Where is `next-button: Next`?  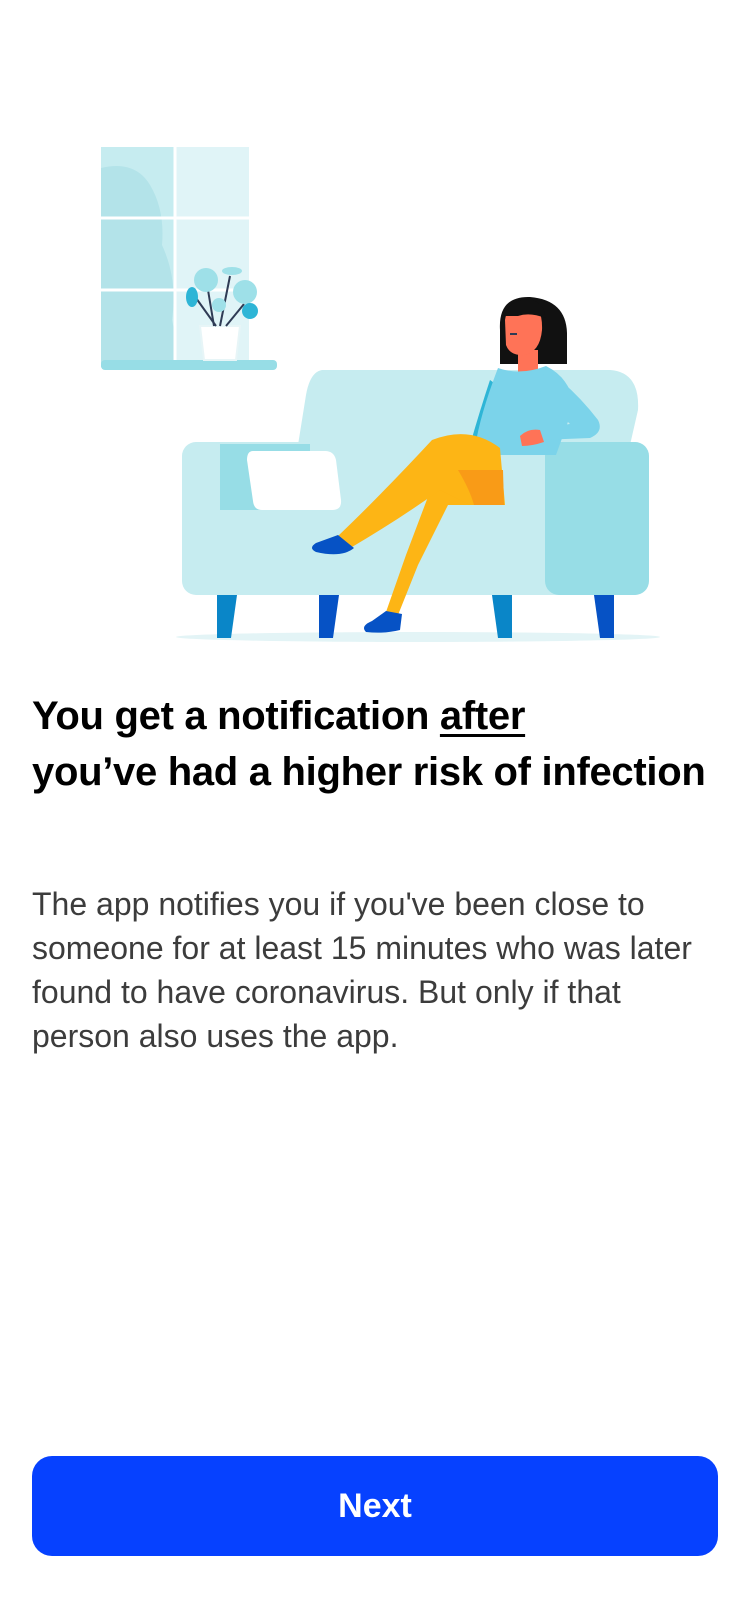 next-button: Next is located at coordinates (375, 1506).